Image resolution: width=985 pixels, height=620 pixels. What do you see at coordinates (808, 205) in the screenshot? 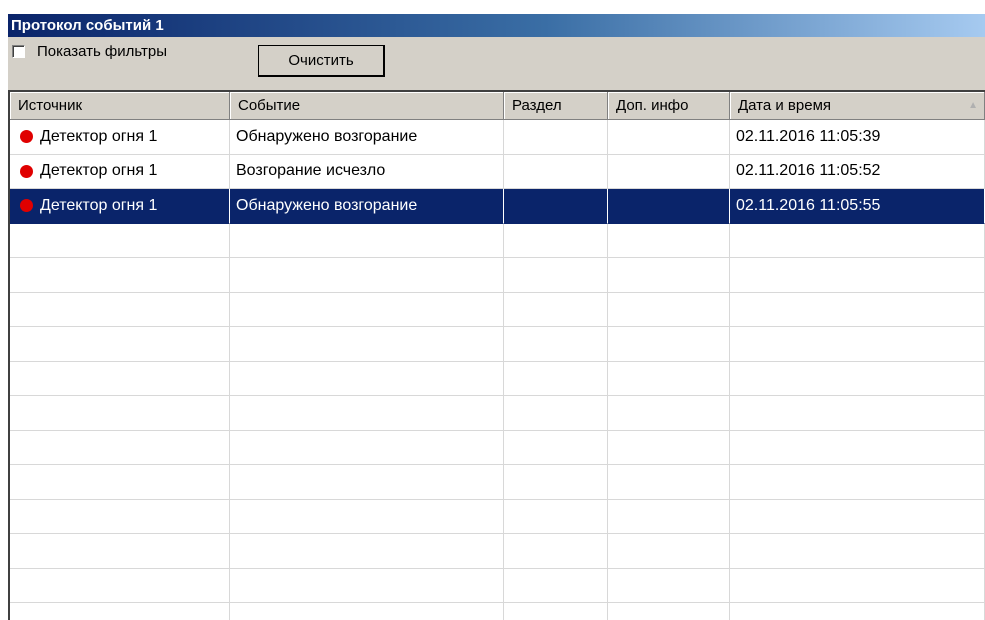
I see `cell-text: 02.11.2016 11:05:55` at bounding box center [808, 205].